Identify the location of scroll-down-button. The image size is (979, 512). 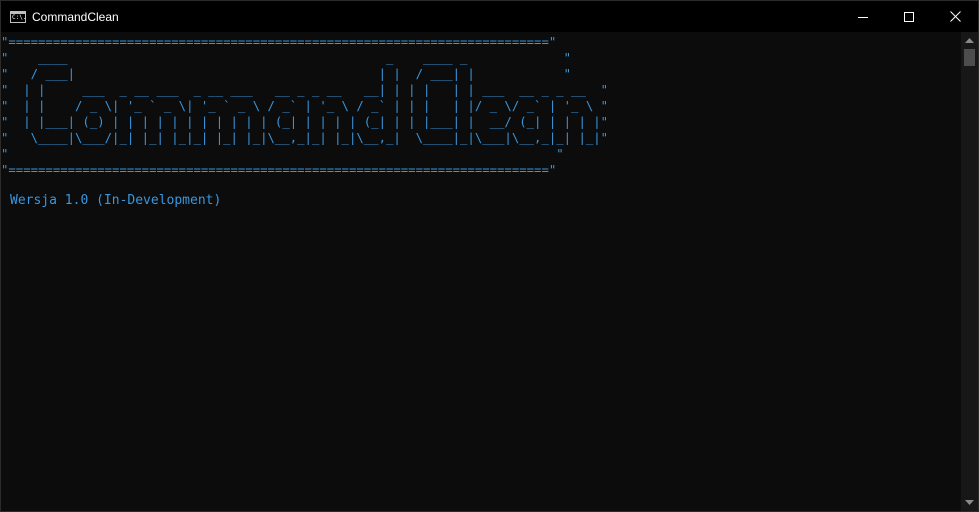
(969, 502).